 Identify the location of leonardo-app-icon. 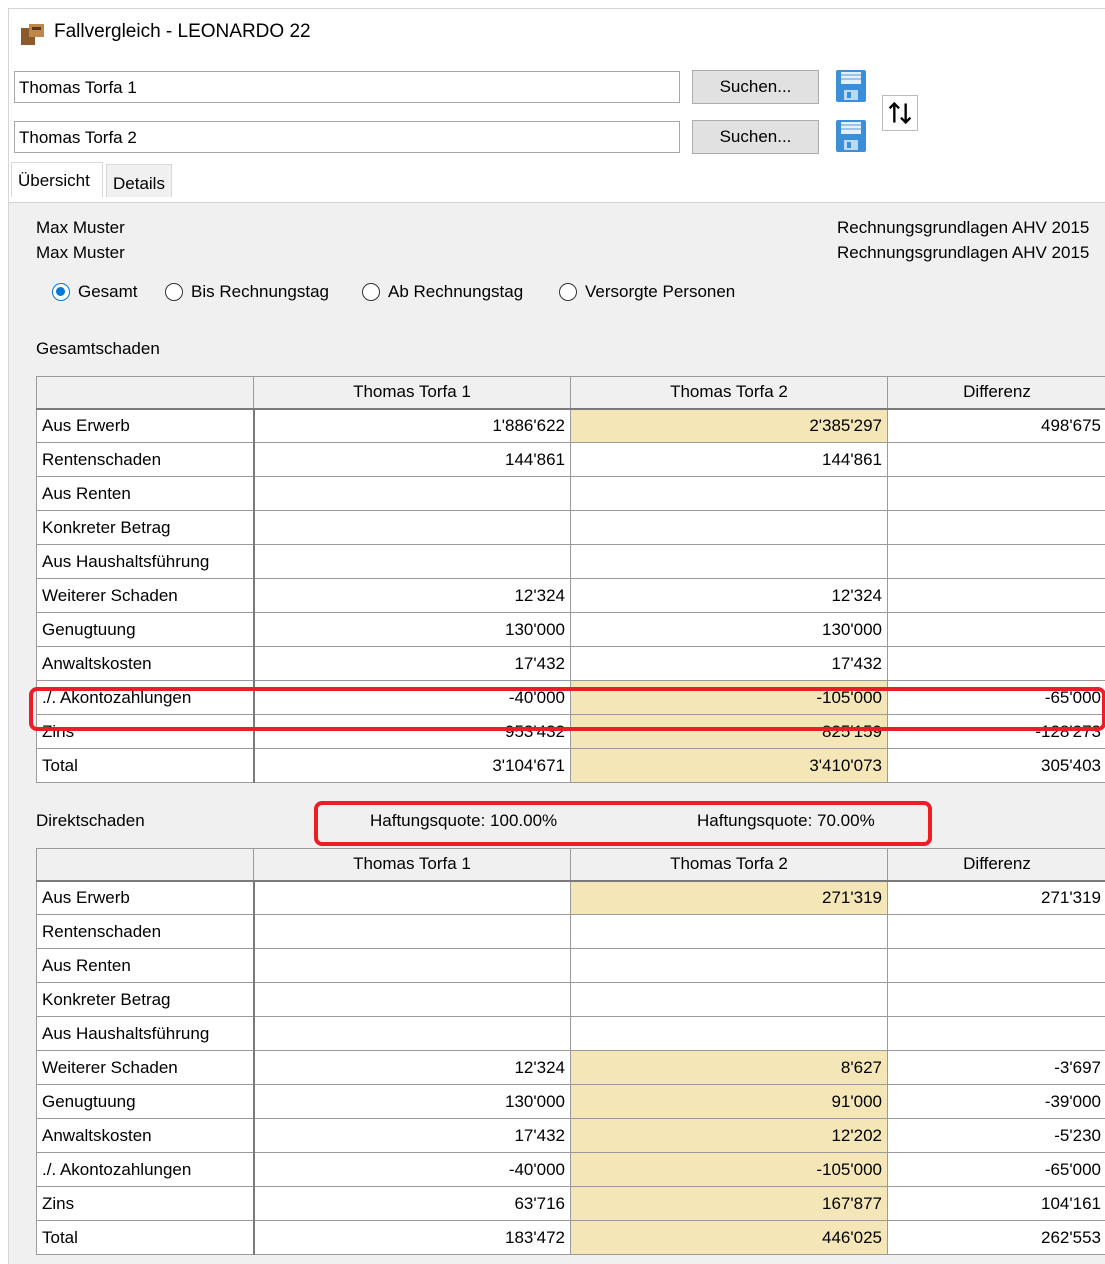
(33, 34).